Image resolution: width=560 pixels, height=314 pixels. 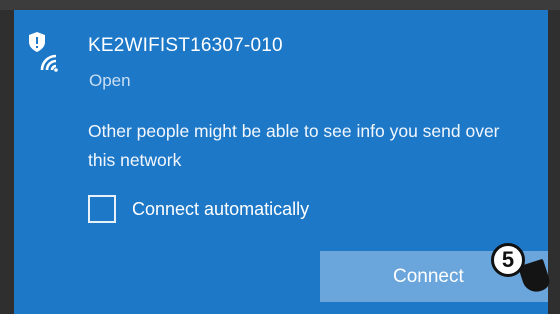 What do you see at coordinates (508, 260) in the screenshot?
I see `step-number-badge: 5` at bounding box center [508, 260].